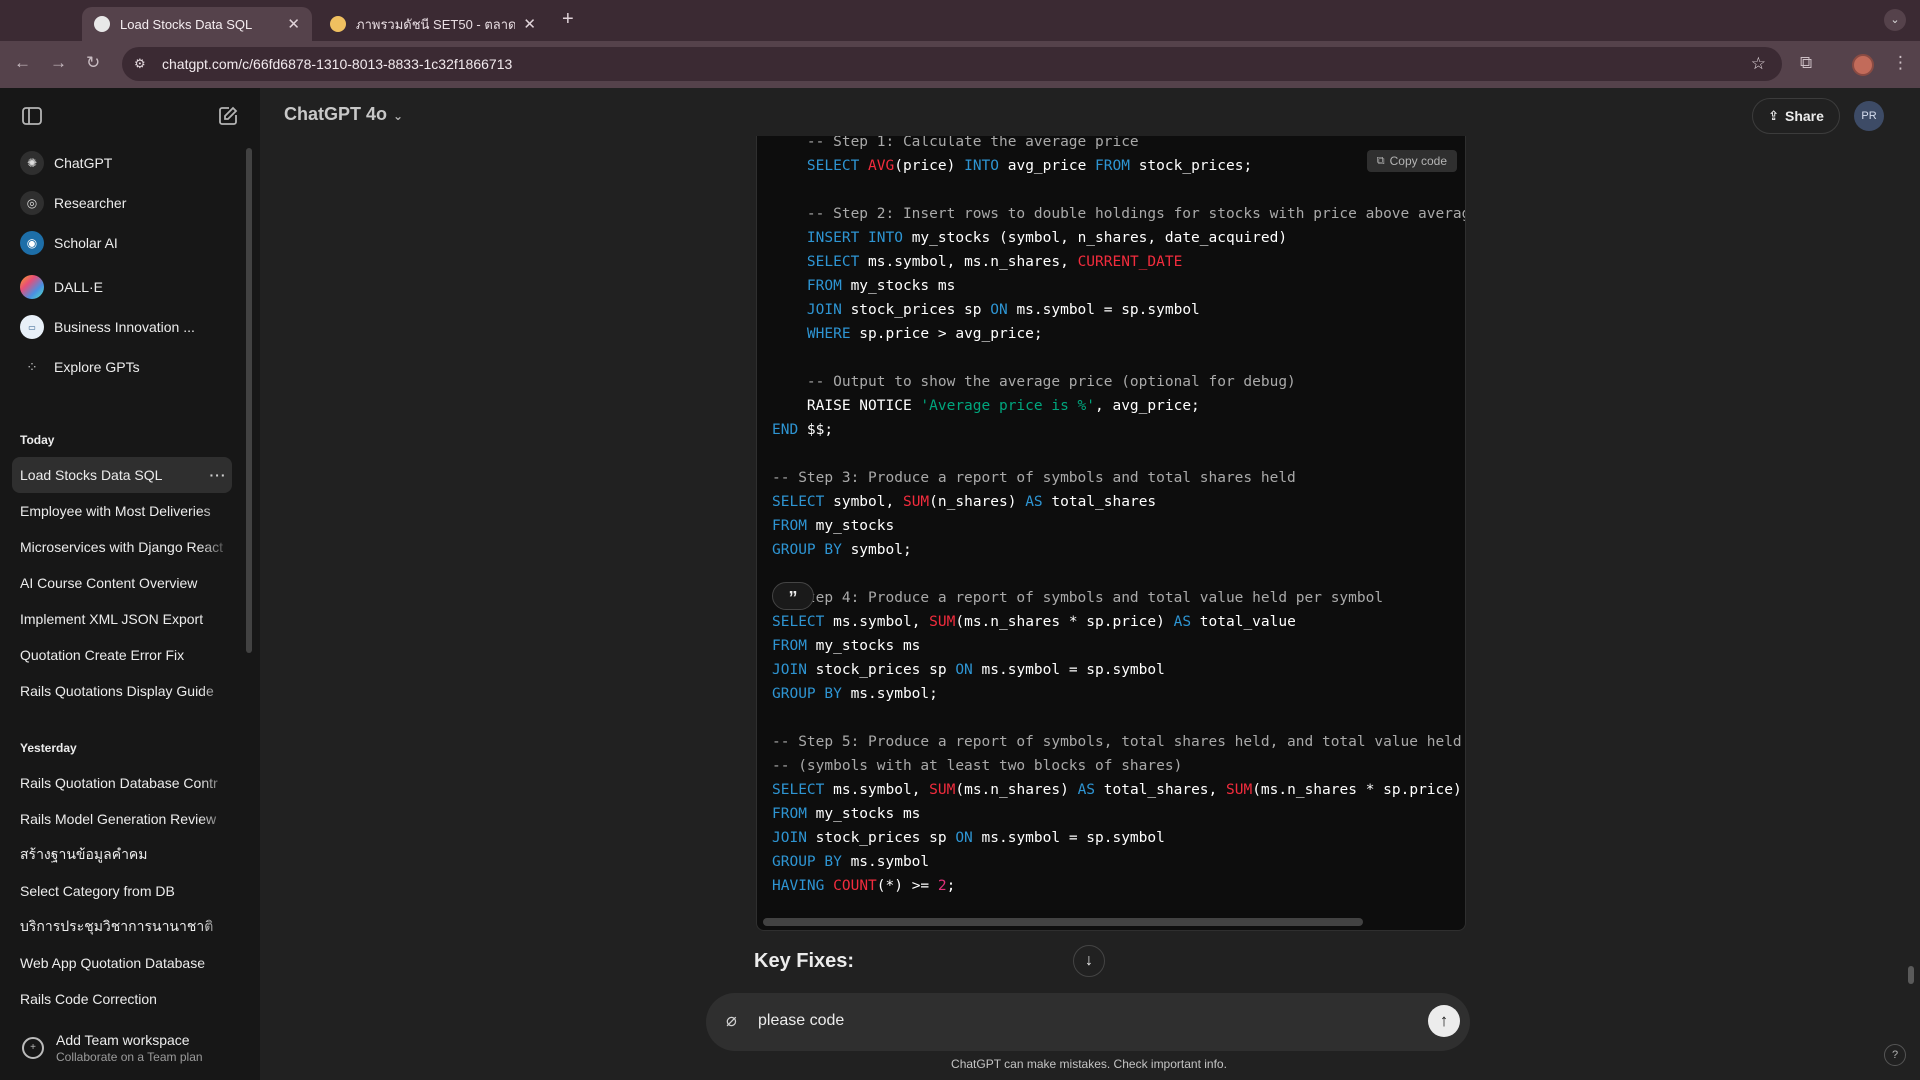 Image resolution: width=1920 pixels, height=1080 pixels. What do you see at coordinates (90, 203) in the screenshot?
I see `gpt-label: Researcher` at bounding box center [90, 203].